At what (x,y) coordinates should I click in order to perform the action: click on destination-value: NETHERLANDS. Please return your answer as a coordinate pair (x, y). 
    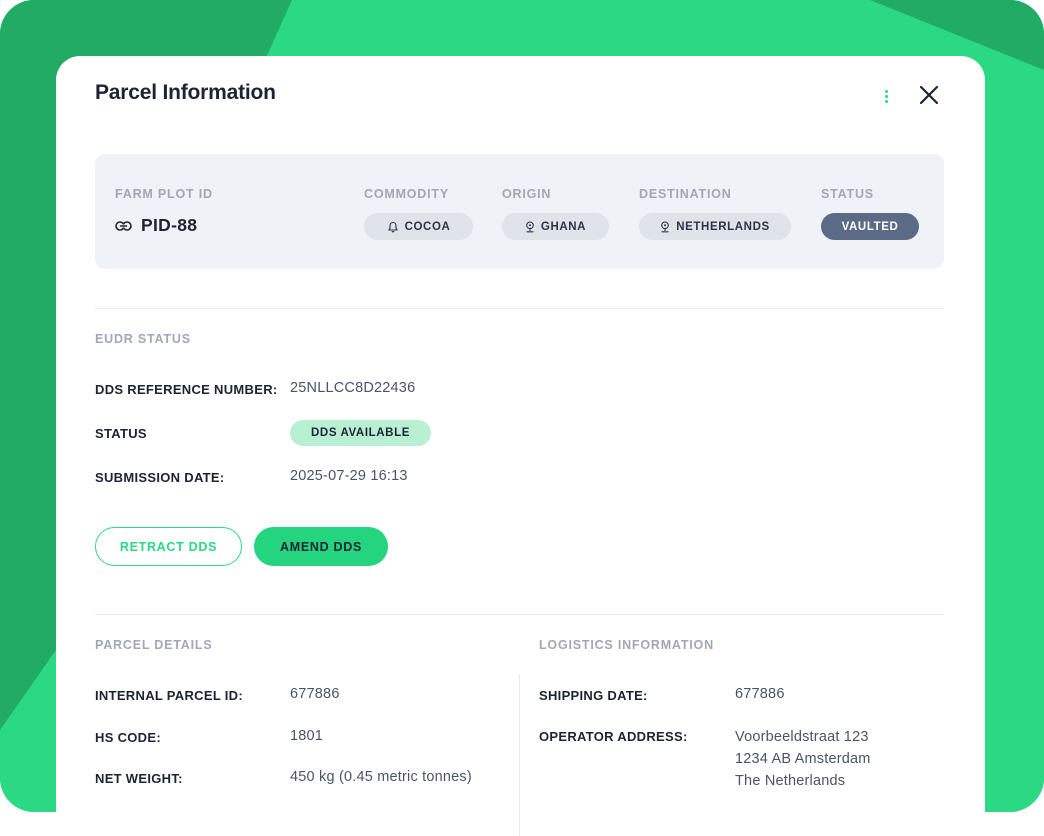
    Looking at the image, I should click on (723, 226).